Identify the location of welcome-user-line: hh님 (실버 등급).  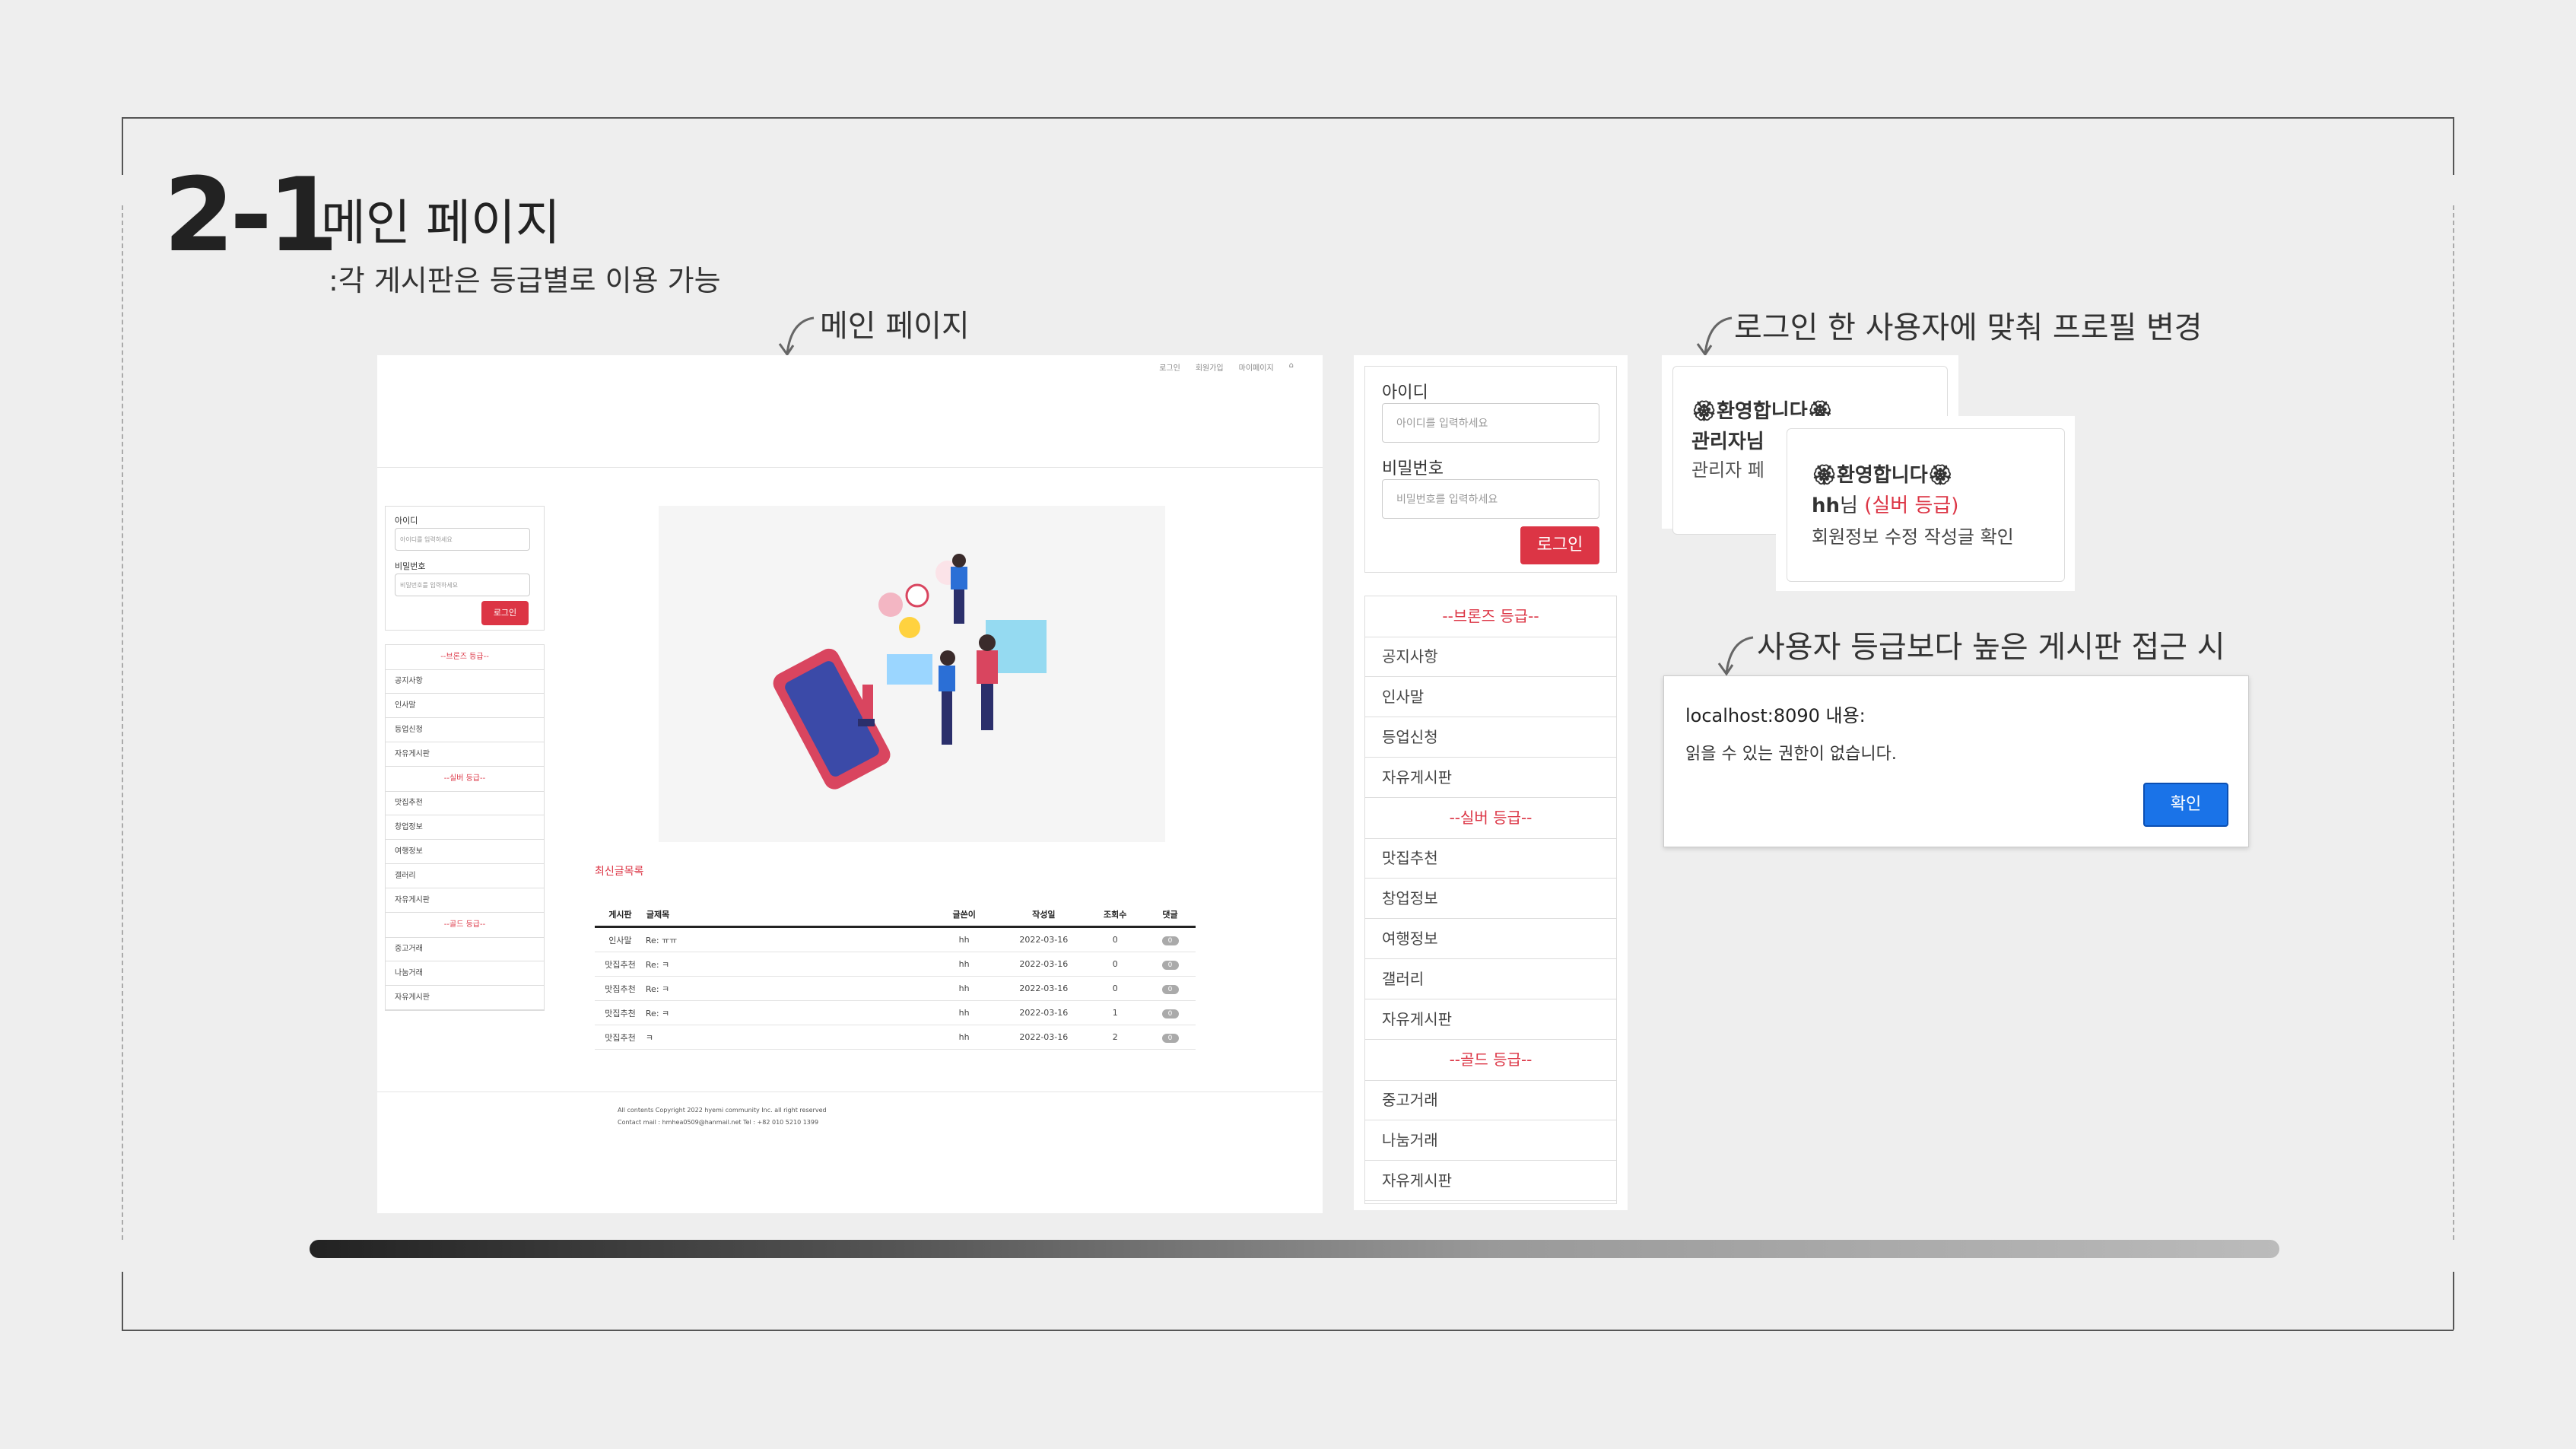
(1885, 504).